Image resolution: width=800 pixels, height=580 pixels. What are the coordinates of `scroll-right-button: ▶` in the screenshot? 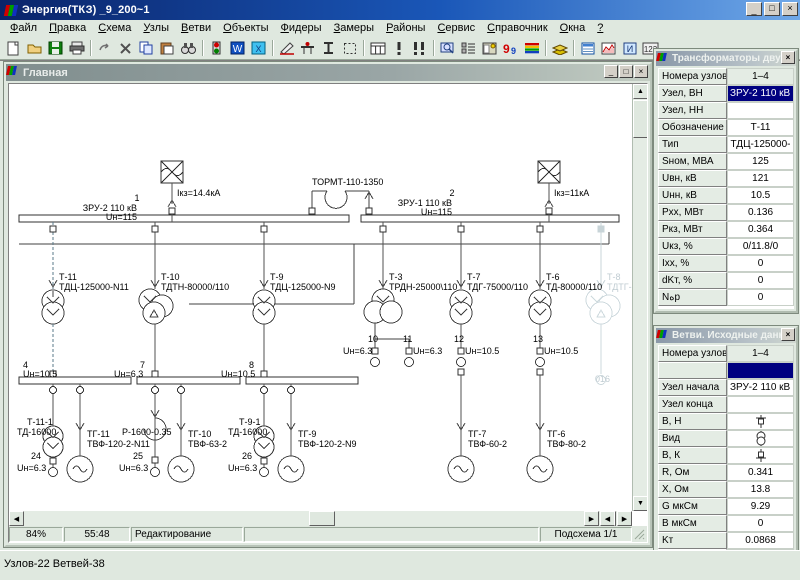 It's located at (591, 518).